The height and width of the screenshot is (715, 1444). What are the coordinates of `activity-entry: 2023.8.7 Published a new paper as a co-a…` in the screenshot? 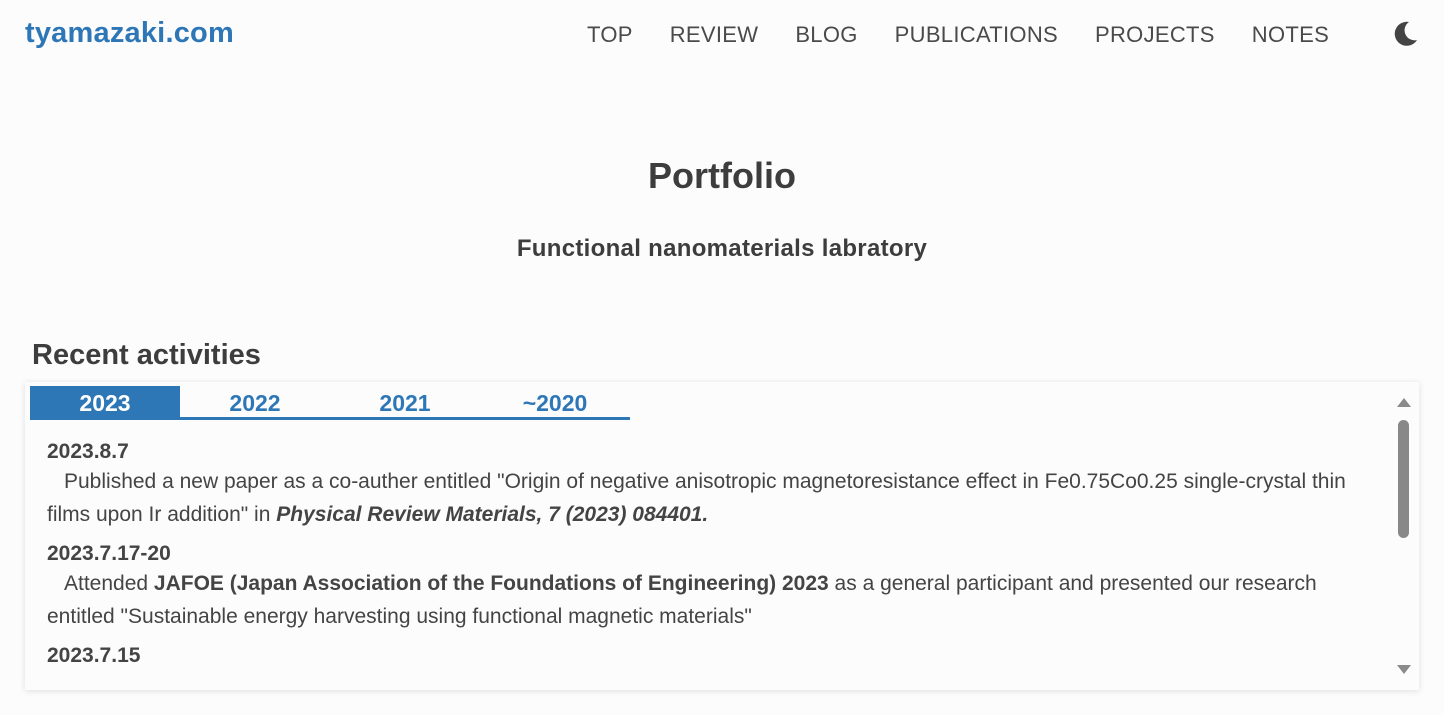 It's located at (712, 484).